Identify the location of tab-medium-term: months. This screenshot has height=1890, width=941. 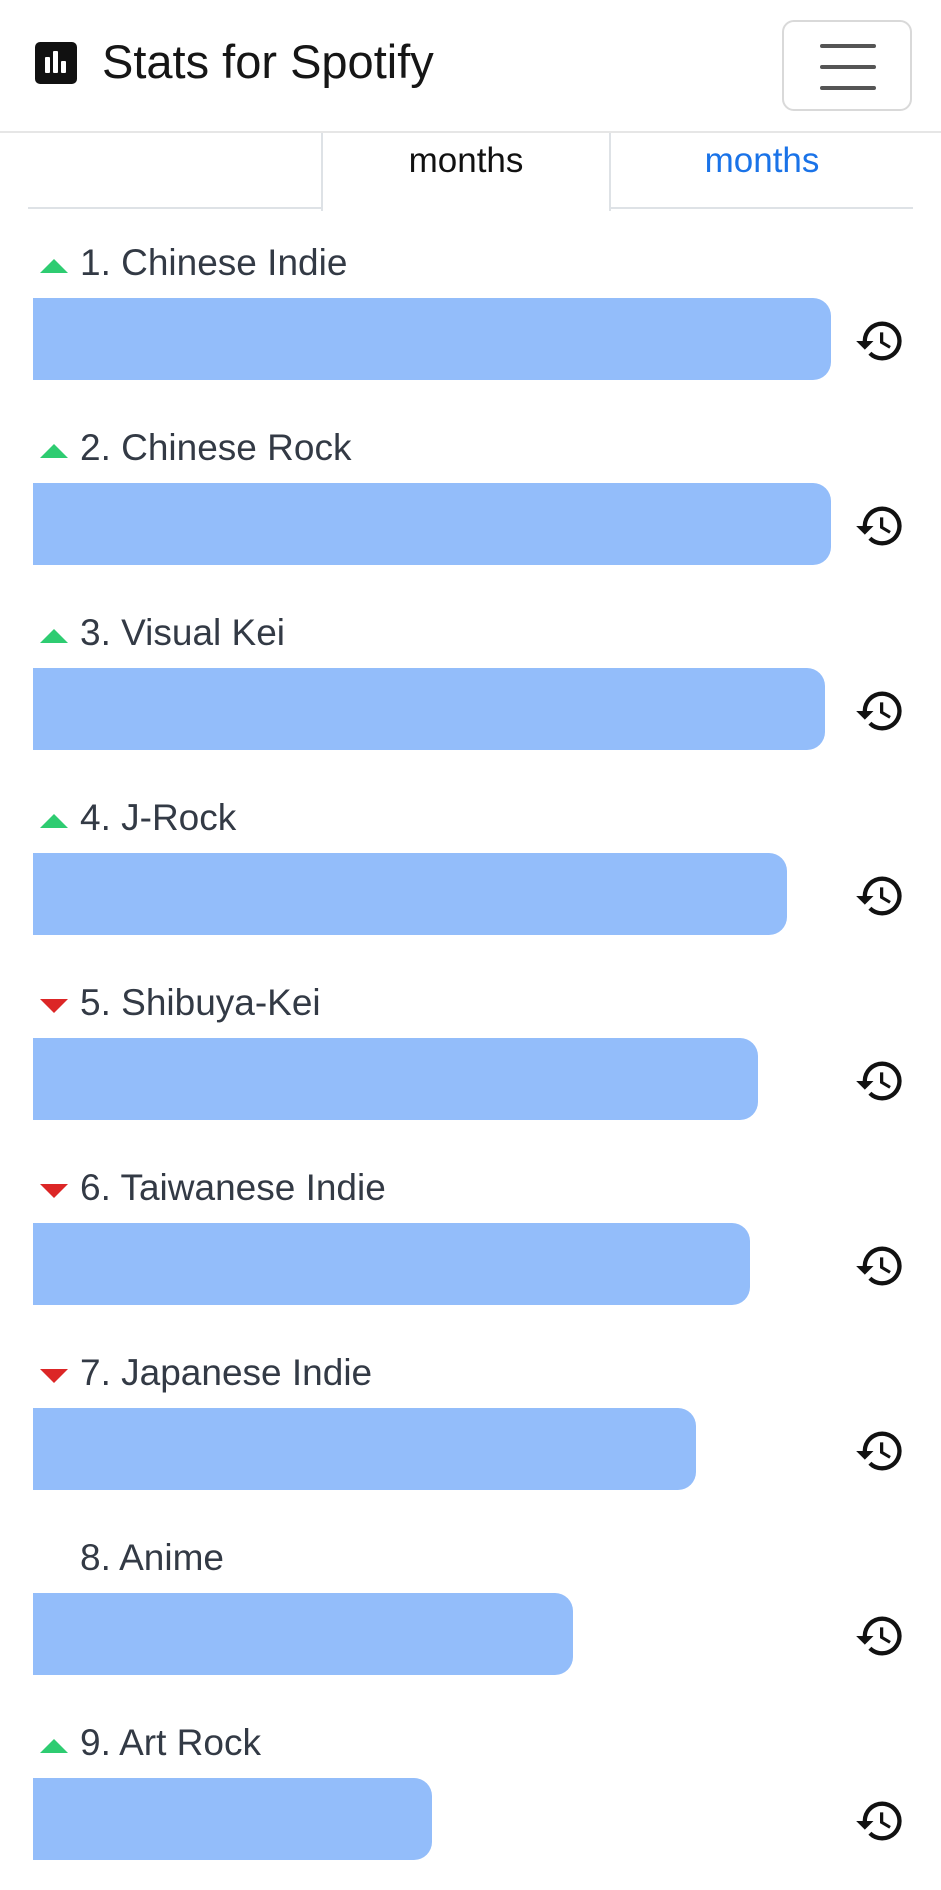
(466, 172).